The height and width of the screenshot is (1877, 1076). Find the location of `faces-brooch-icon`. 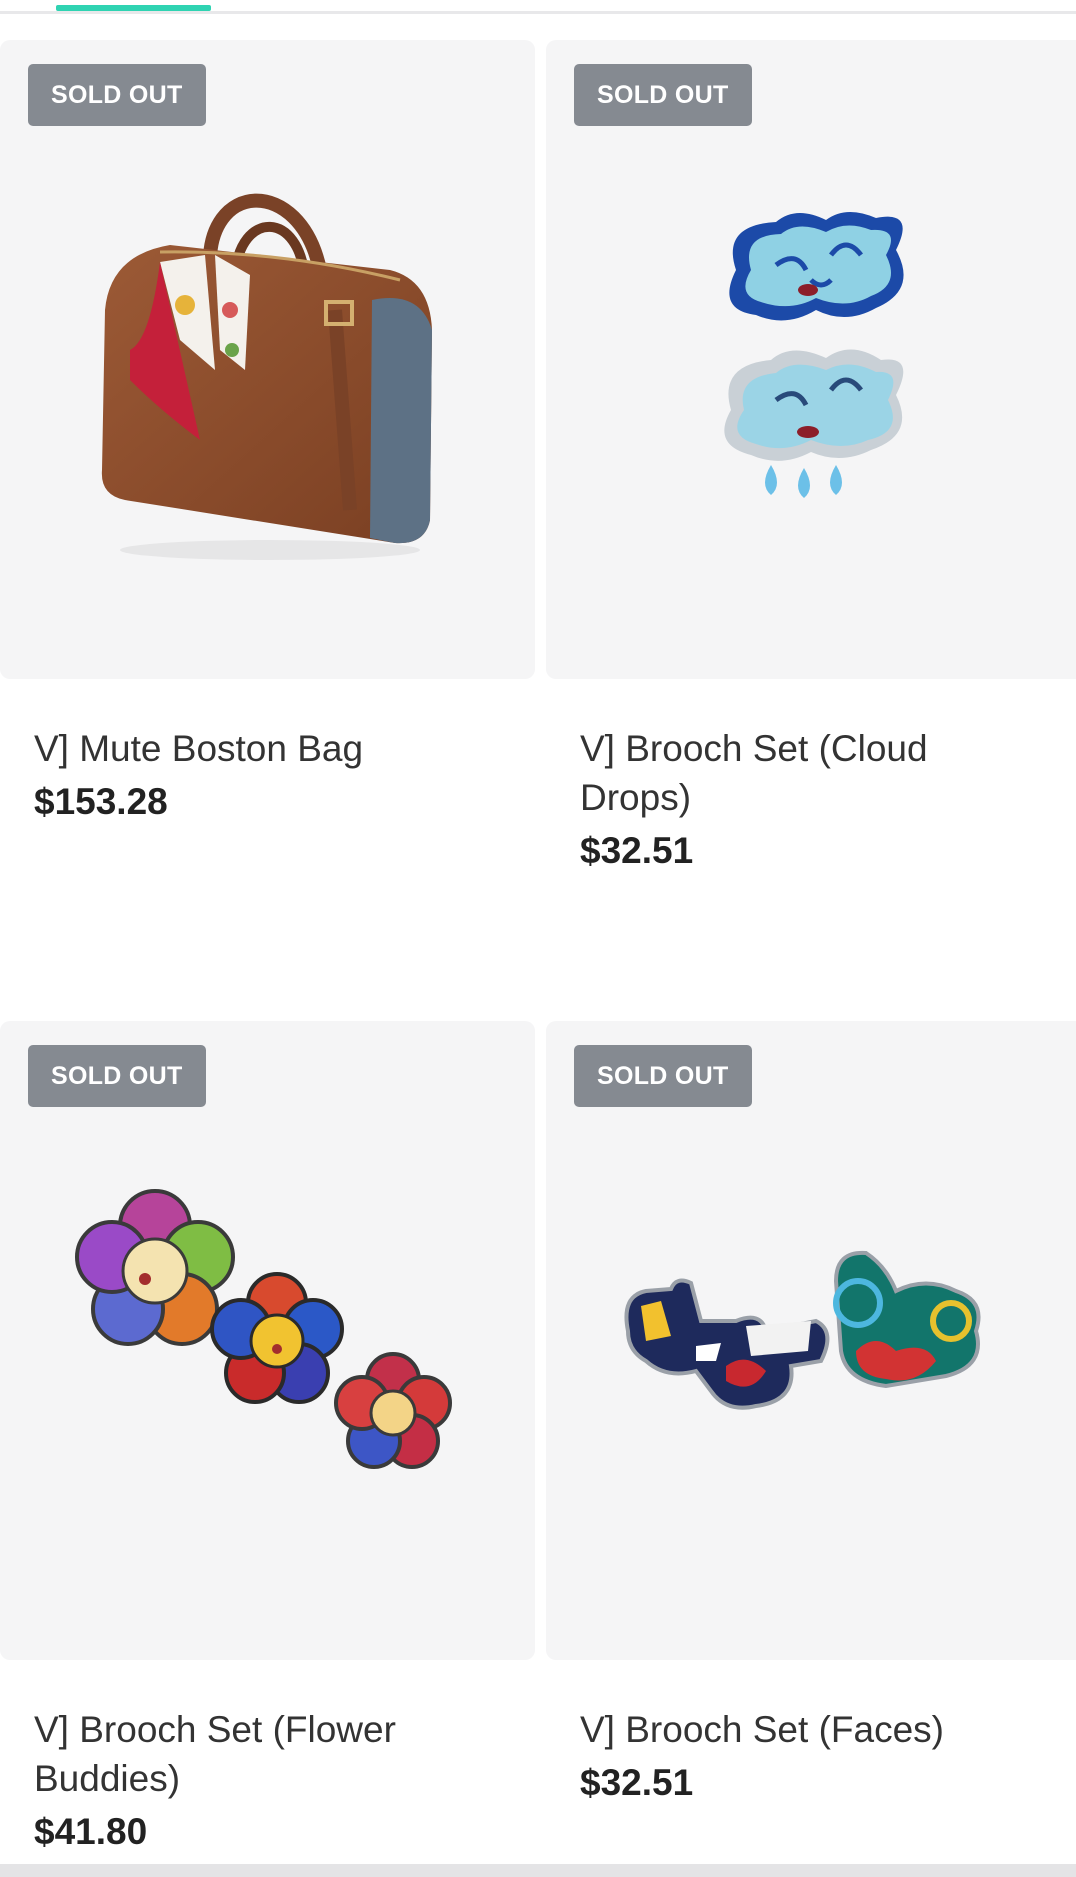

faces-brooch-icon is located at coordinates (802, 1330).